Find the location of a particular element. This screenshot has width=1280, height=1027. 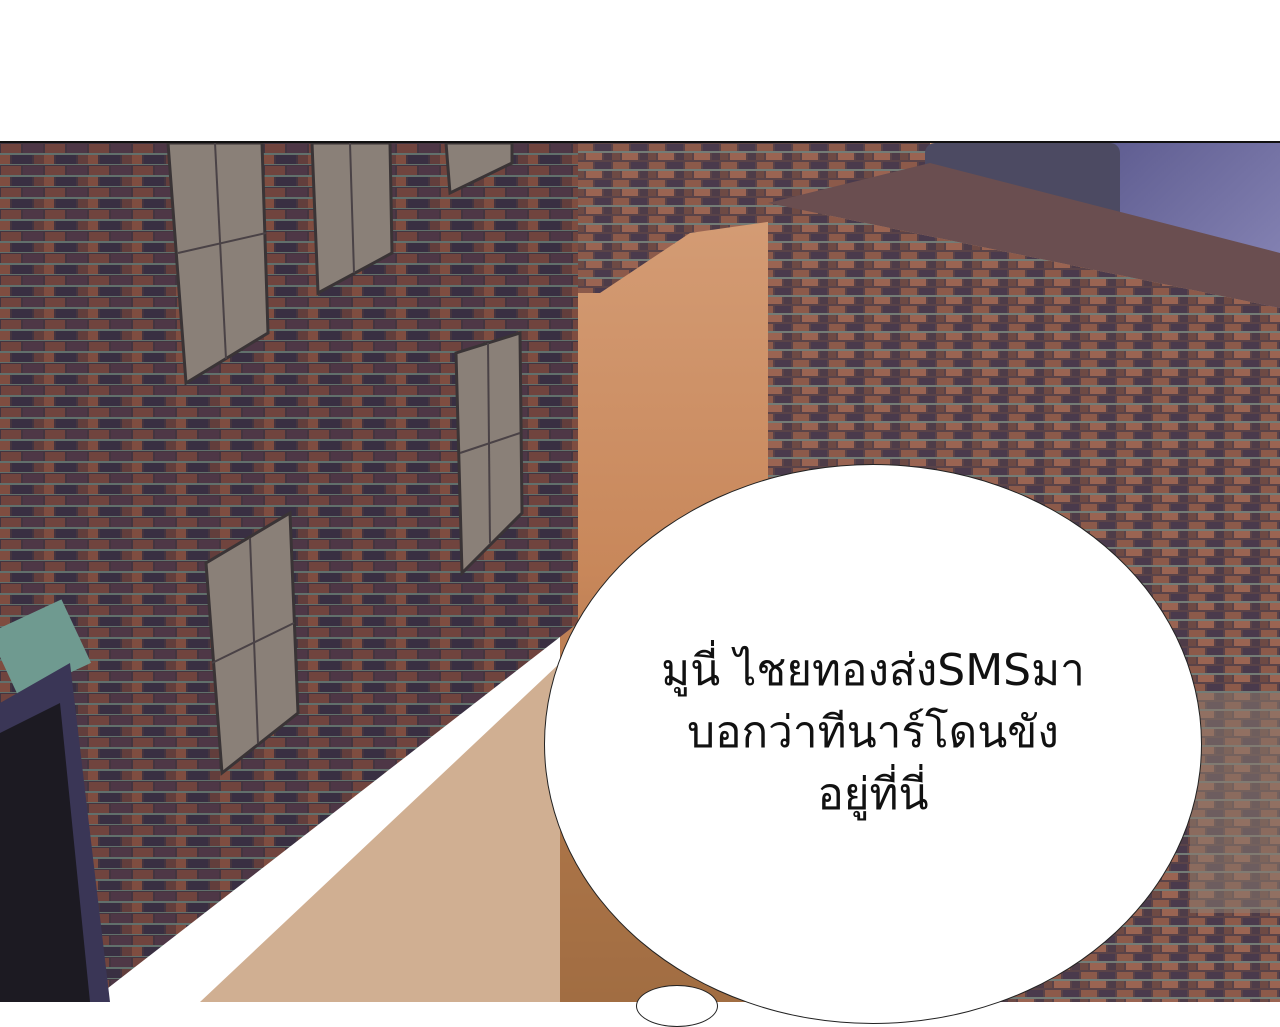

speech-line: บอกว่าทีนาร์โดนขัง is located at coordinates (873, 732).